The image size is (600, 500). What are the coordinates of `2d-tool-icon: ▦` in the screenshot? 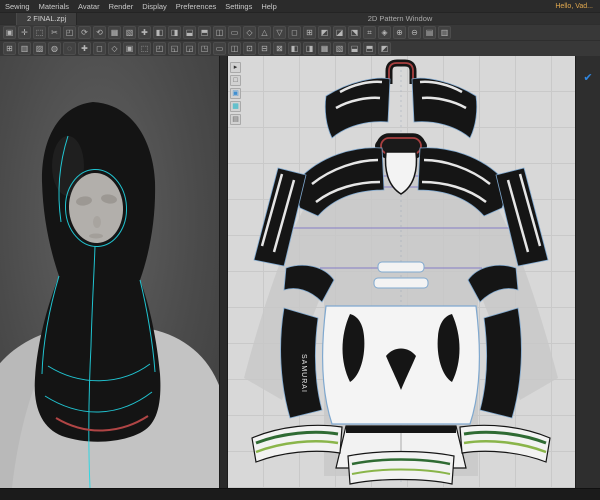 It's located at (235, 106).